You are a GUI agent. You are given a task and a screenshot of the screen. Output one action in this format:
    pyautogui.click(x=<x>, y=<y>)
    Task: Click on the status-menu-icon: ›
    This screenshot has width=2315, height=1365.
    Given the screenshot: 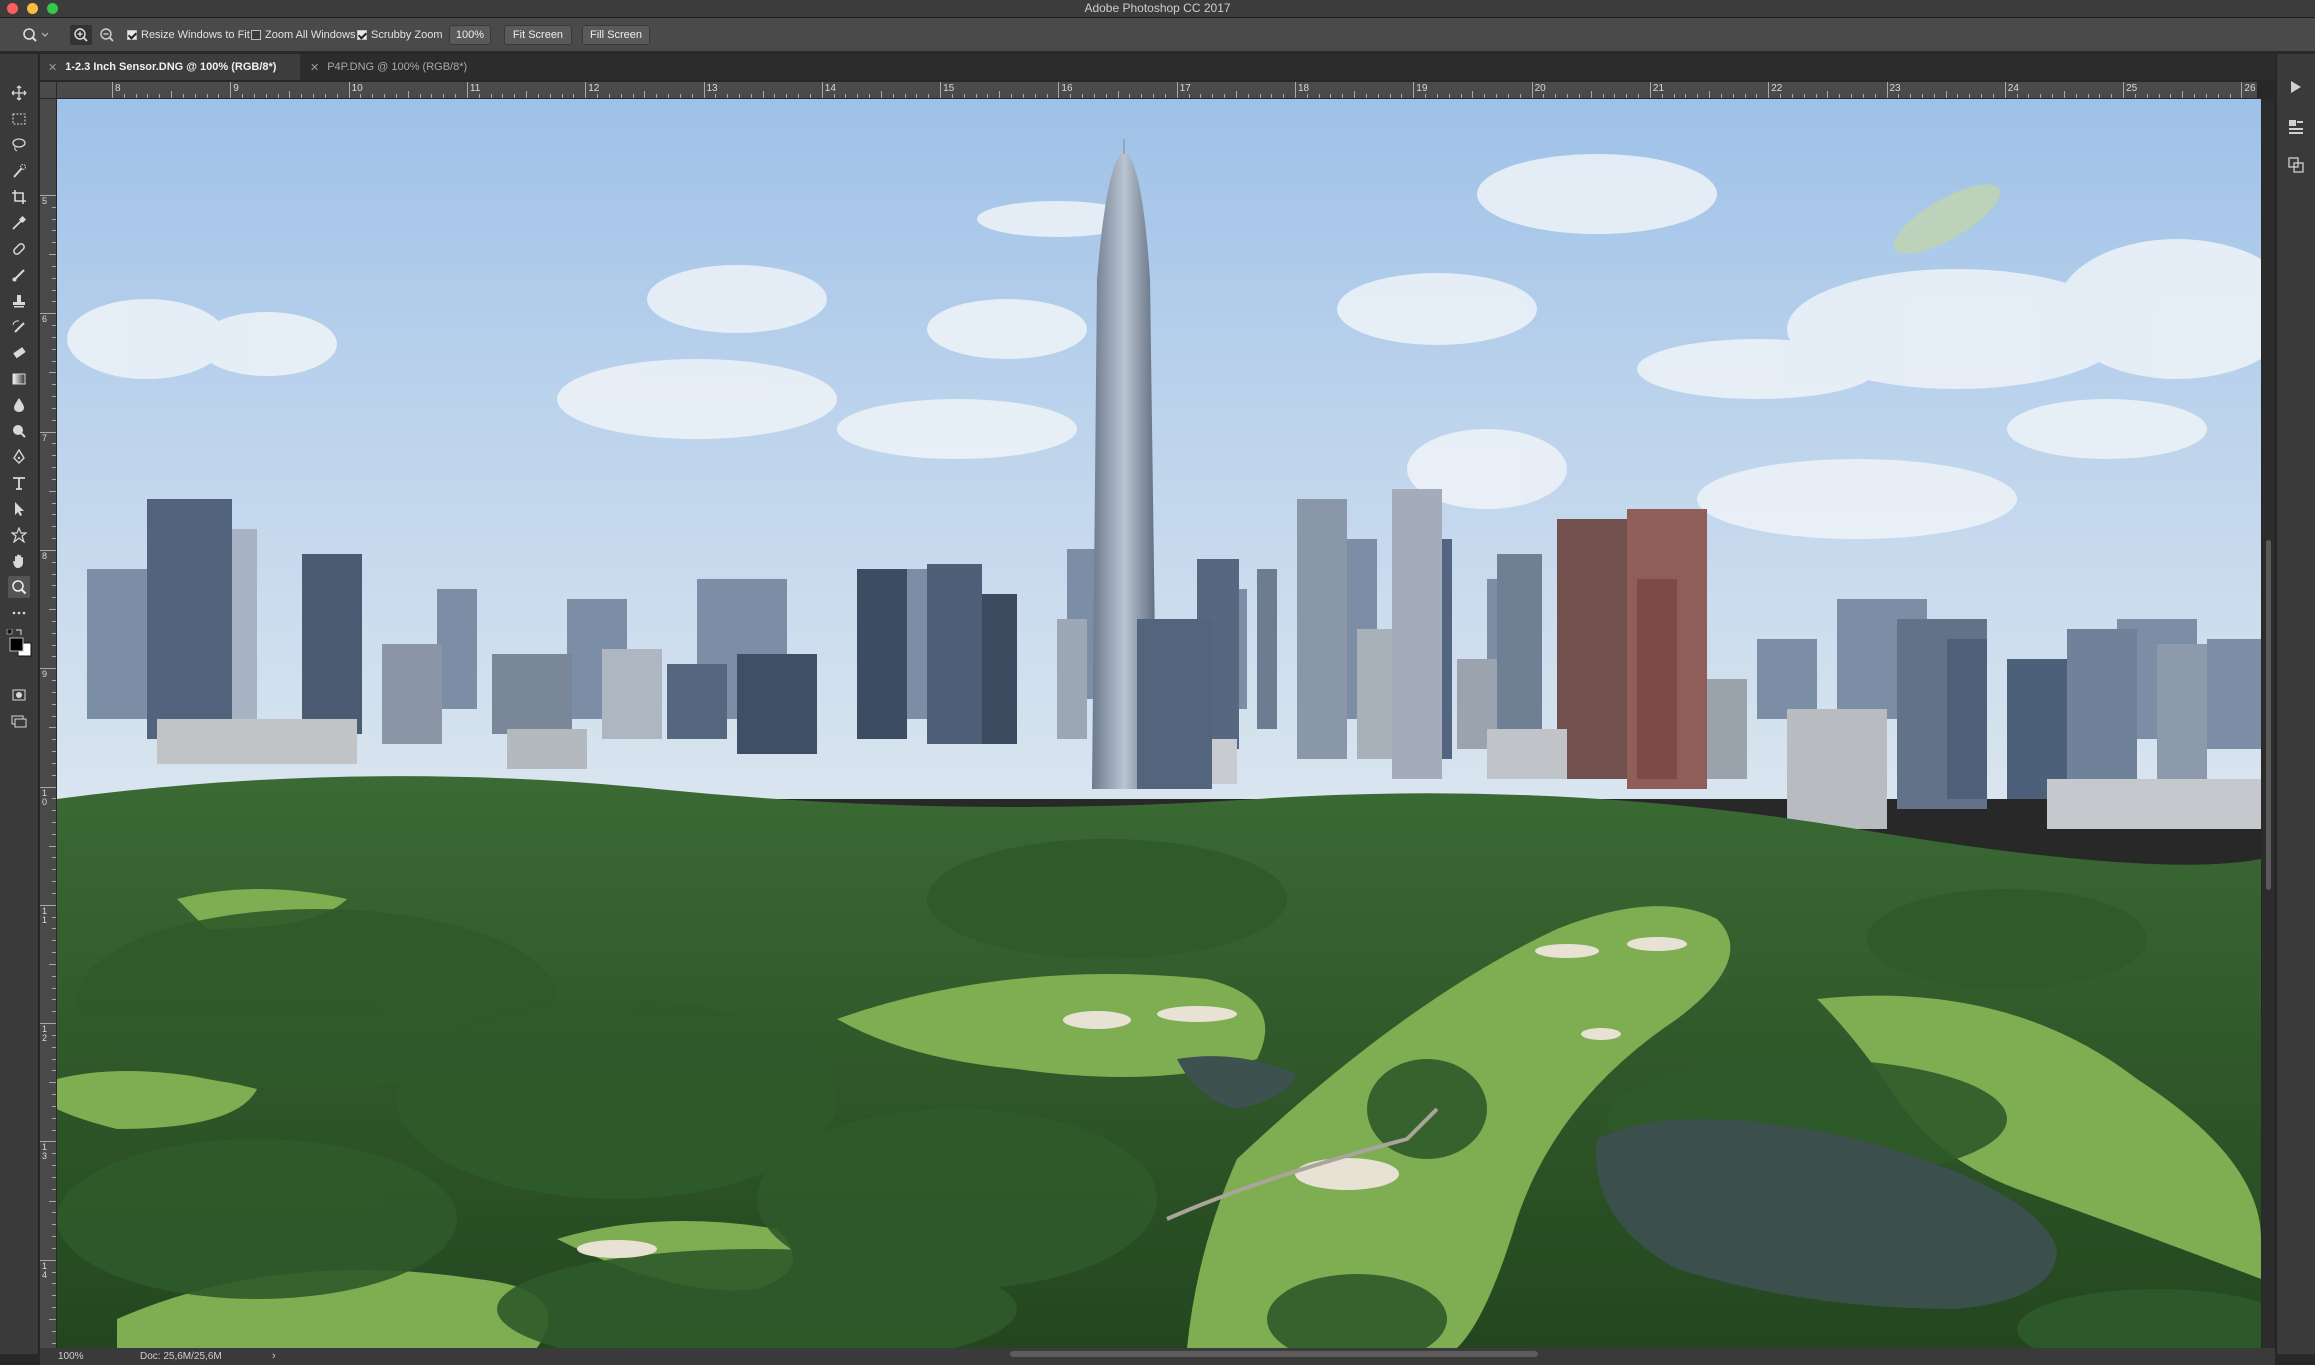 What is the action you would take?
    pyautogui.click(x=274, y=1356)
    